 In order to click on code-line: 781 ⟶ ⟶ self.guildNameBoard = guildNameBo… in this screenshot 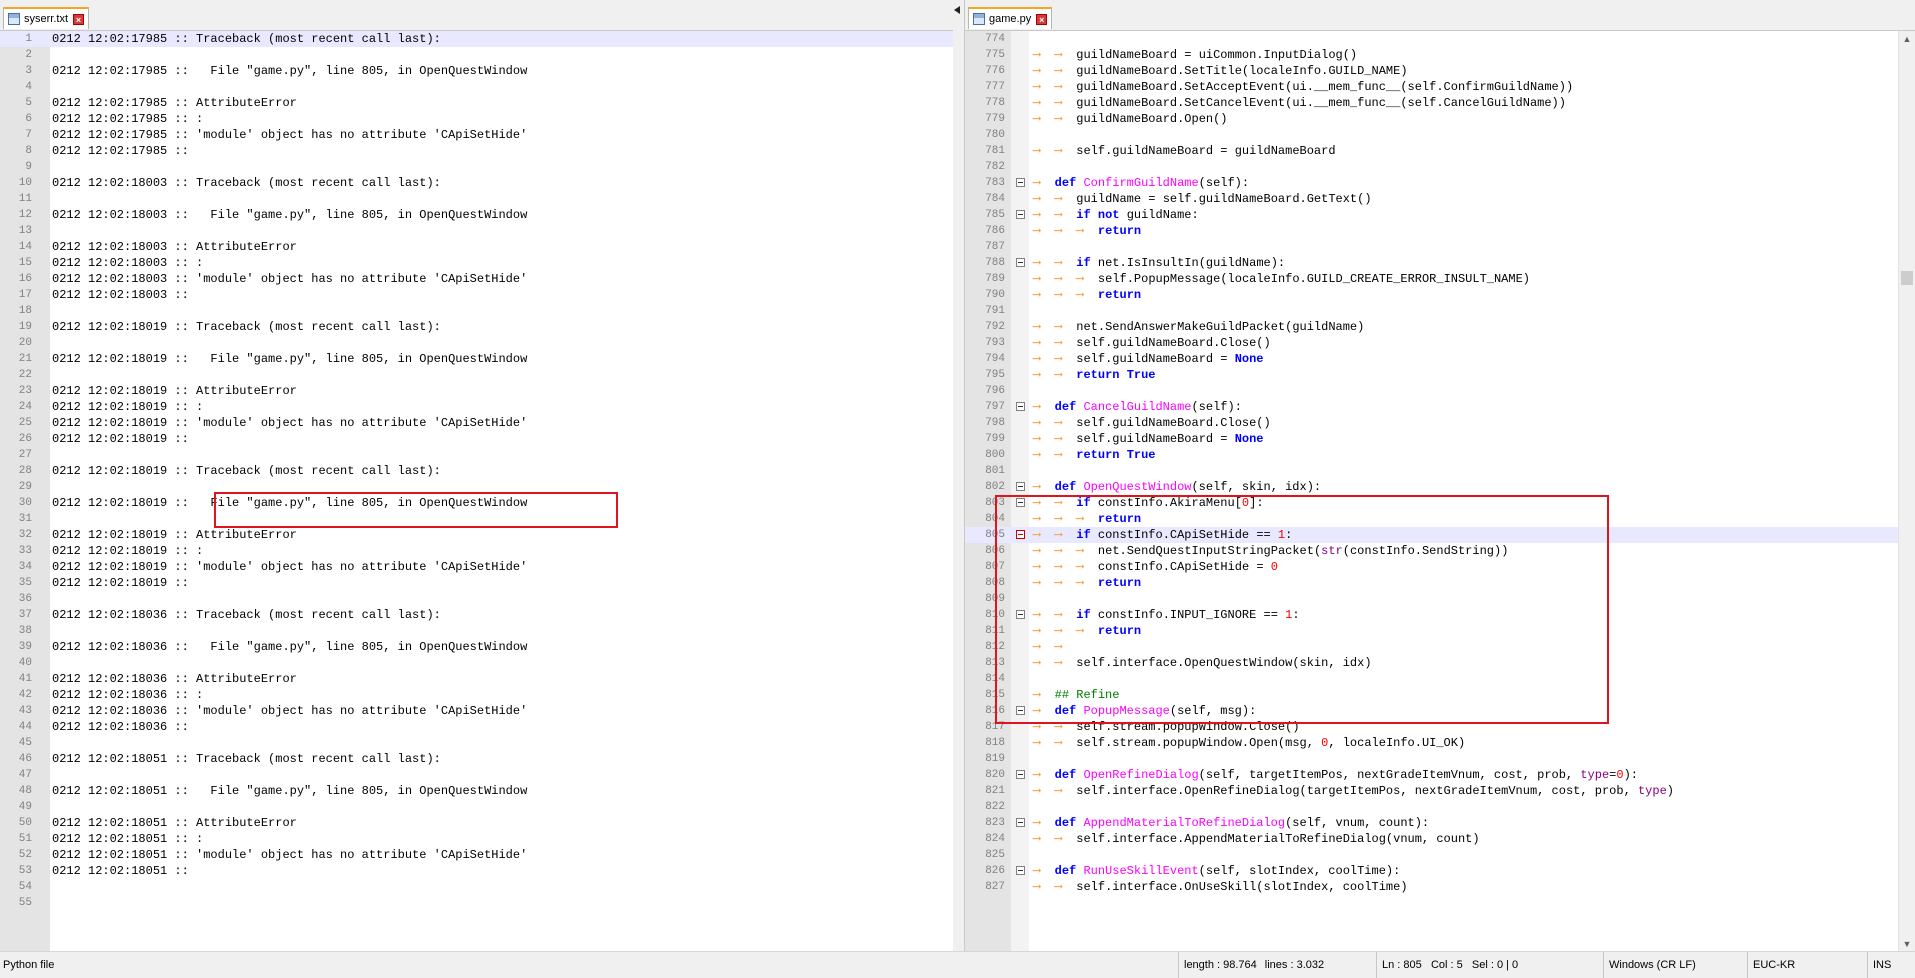, I will do `click(1432, 151)`.